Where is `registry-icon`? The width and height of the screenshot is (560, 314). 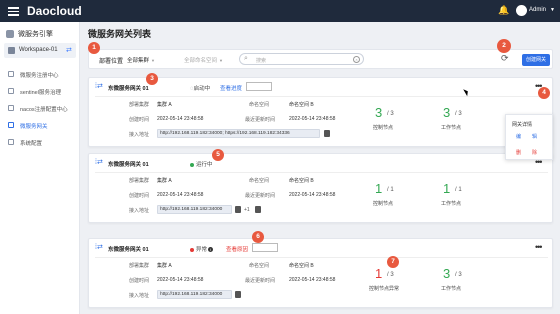 registry-icon is located at coordinates (11, 74).